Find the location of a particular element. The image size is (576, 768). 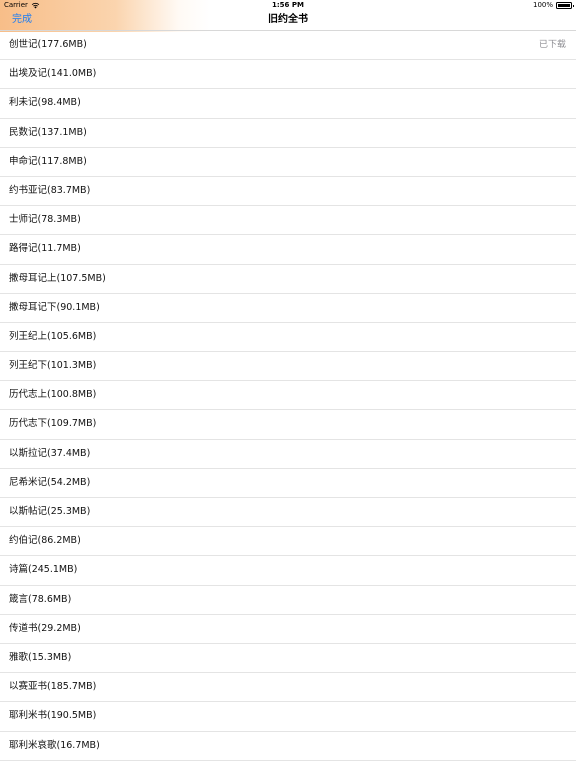

list-item: 历代志下(109.7MB) is located at coordinates (288, 425).